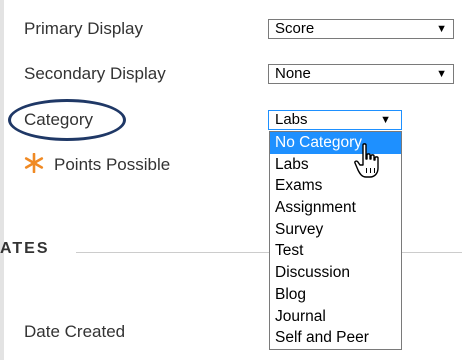 The height and width of the screenshot is (360, 462). What do you see at coordinates (335, 338) in the screenshot?
I see `option-self-and-peer: Self and Peer` at bounding box center [335, 338].